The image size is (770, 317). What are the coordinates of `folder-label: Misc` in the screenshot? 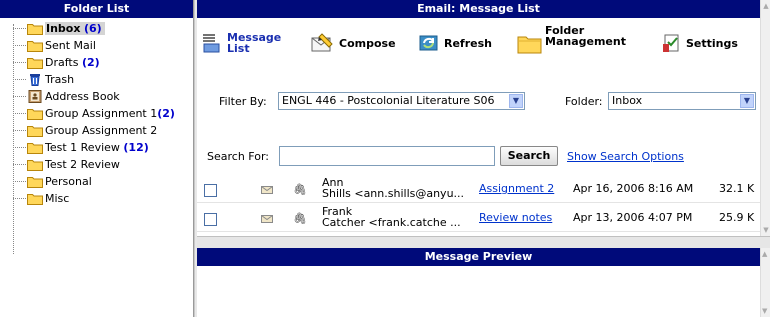 It's located at (57, 198).